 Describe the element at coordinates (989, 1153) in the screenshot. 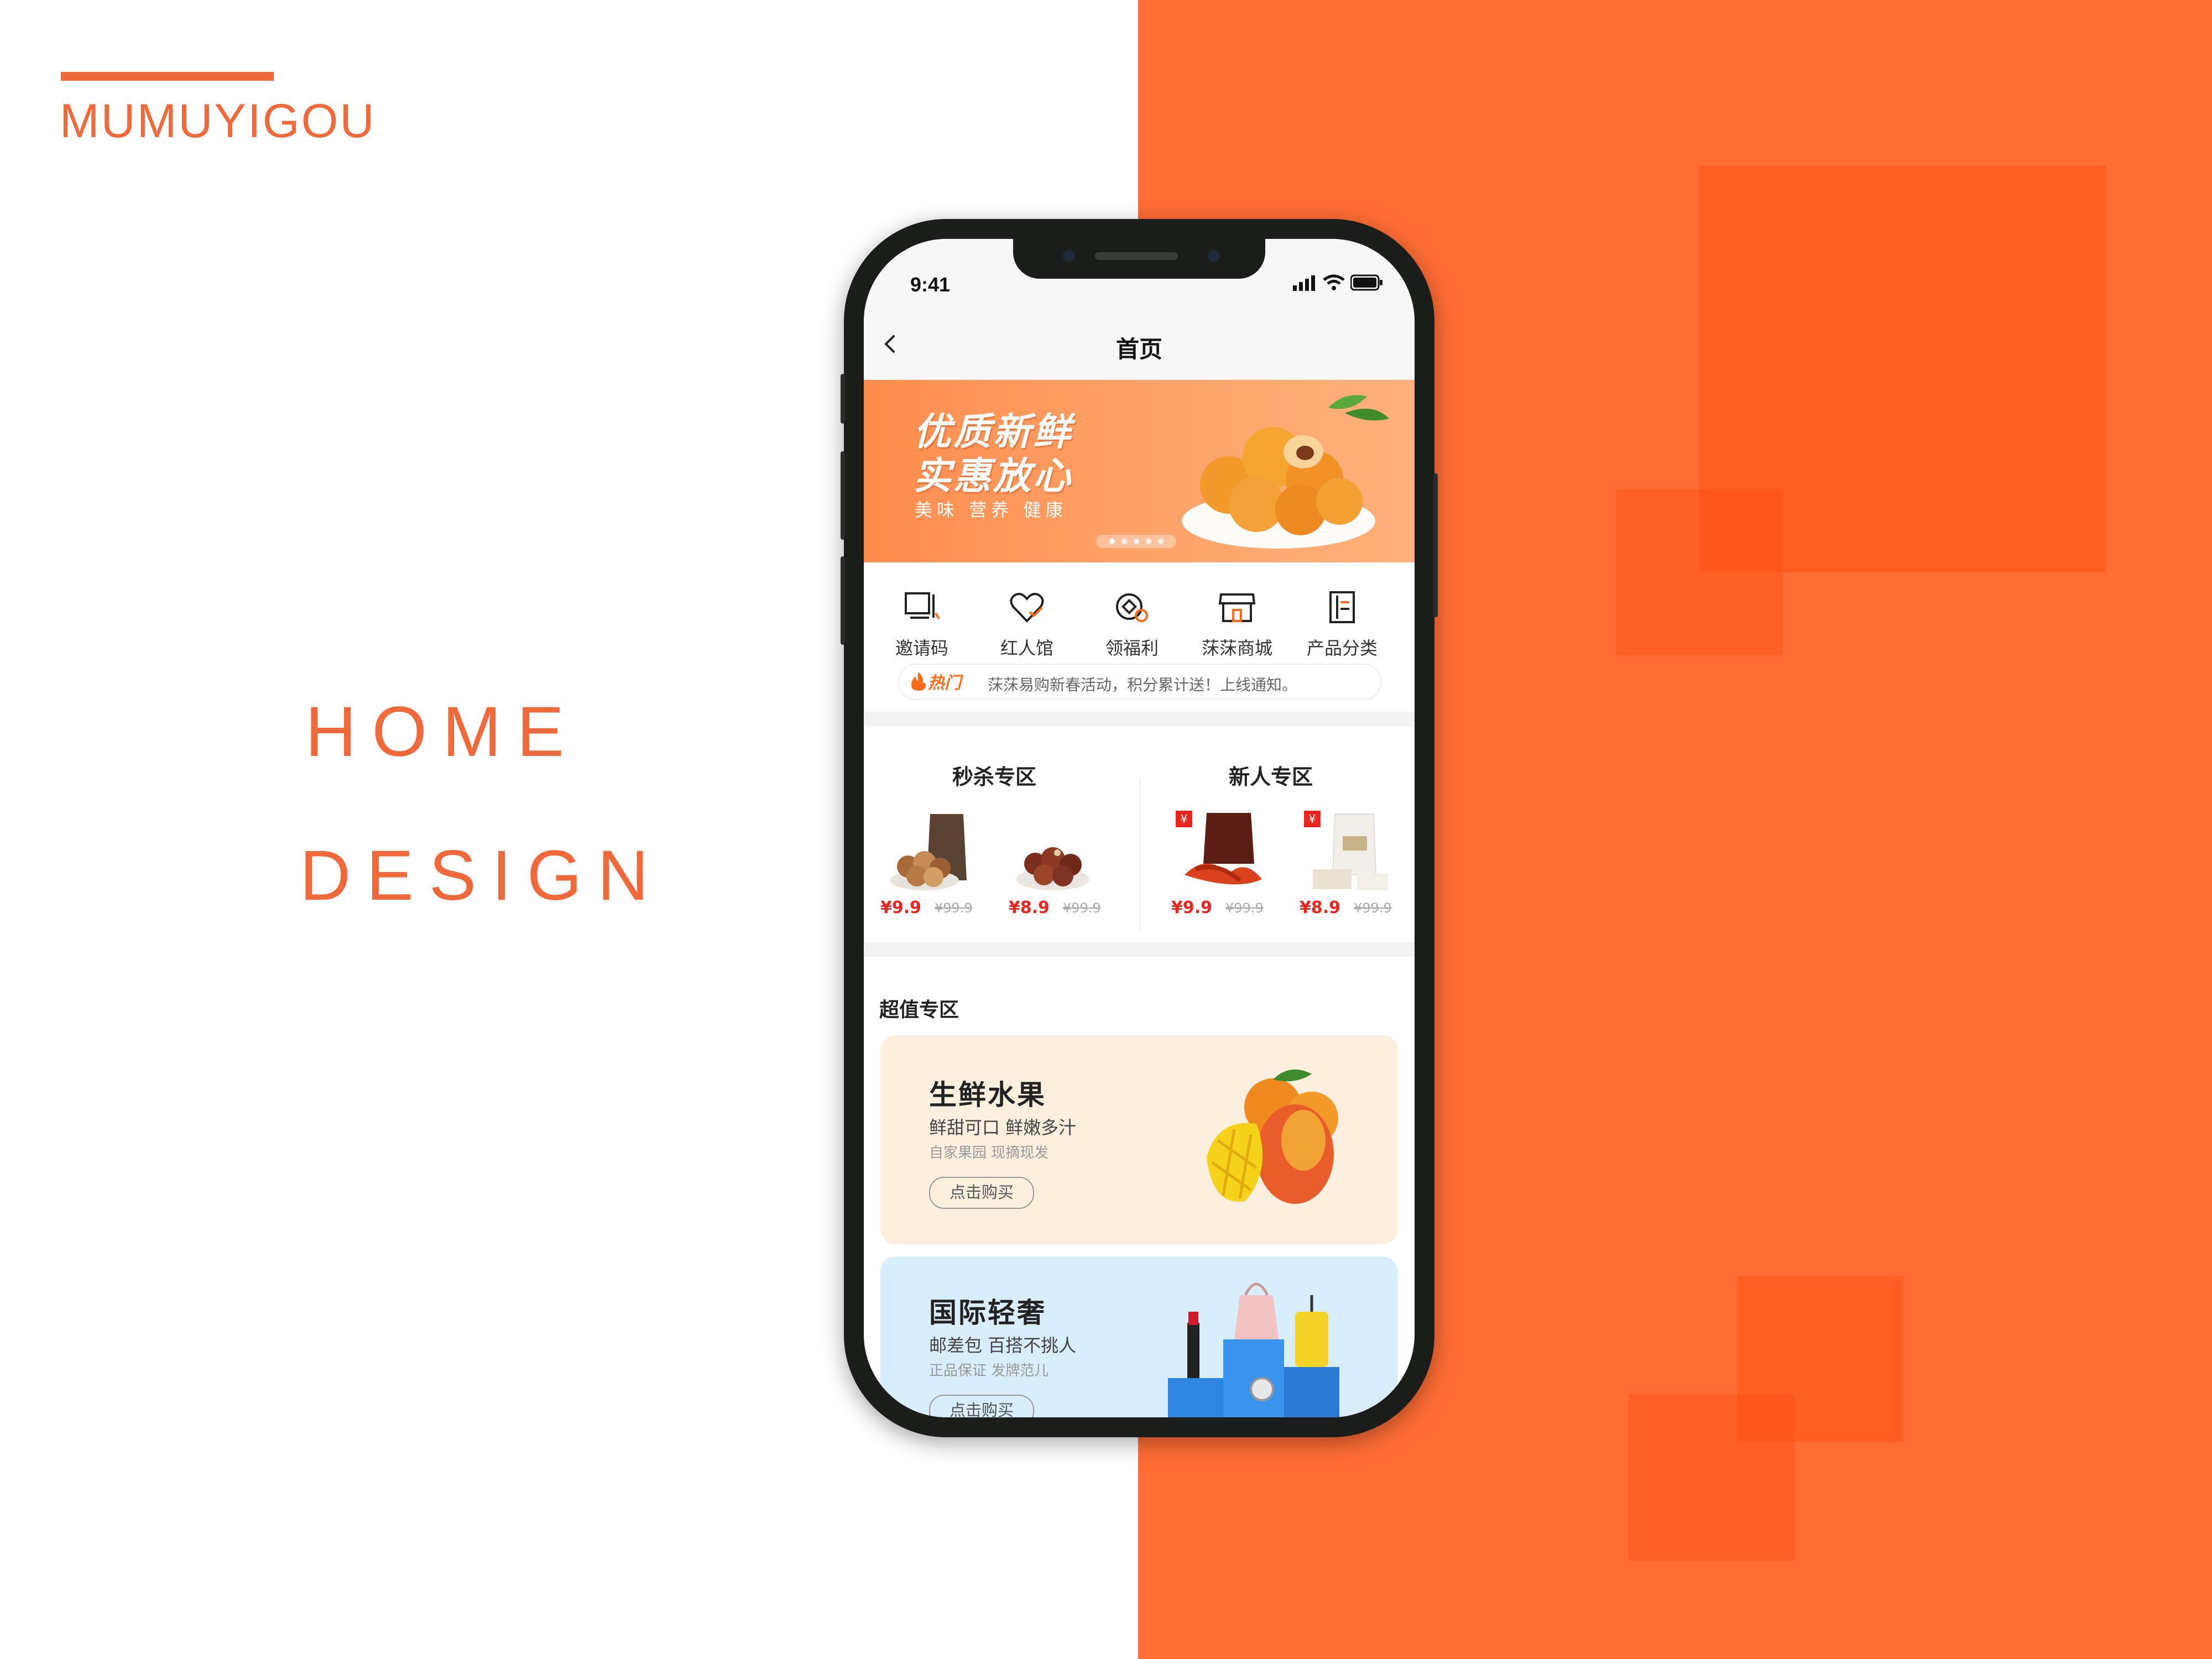

I see `card-tagline: 自家果园 现摘现发` at that location.